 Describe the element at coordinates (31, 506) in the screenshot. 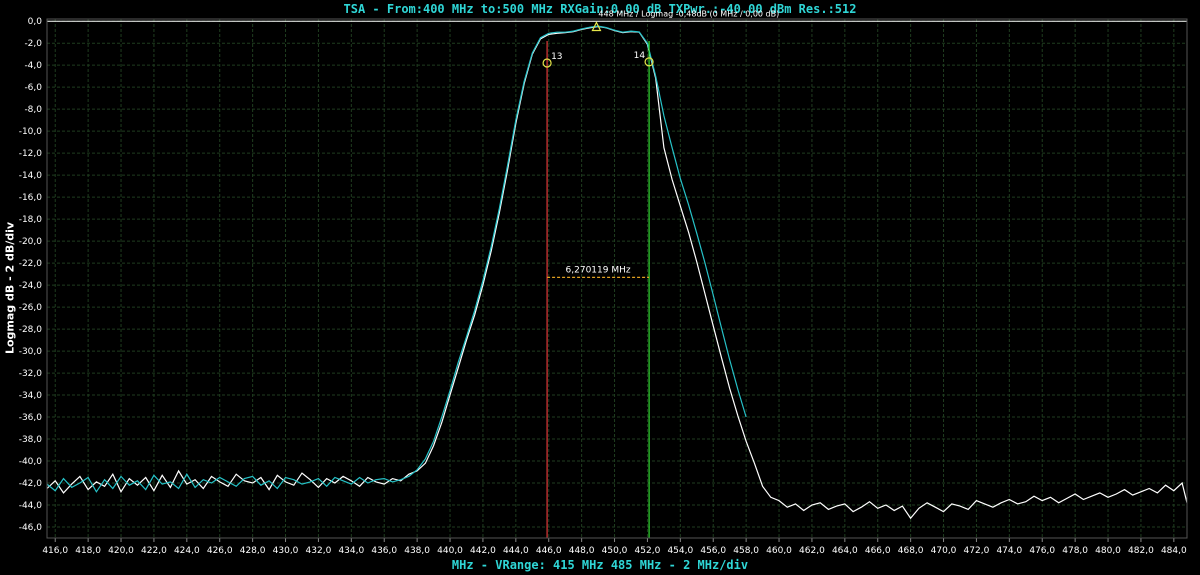

I see `y-tick-label: -44,0` at that location.